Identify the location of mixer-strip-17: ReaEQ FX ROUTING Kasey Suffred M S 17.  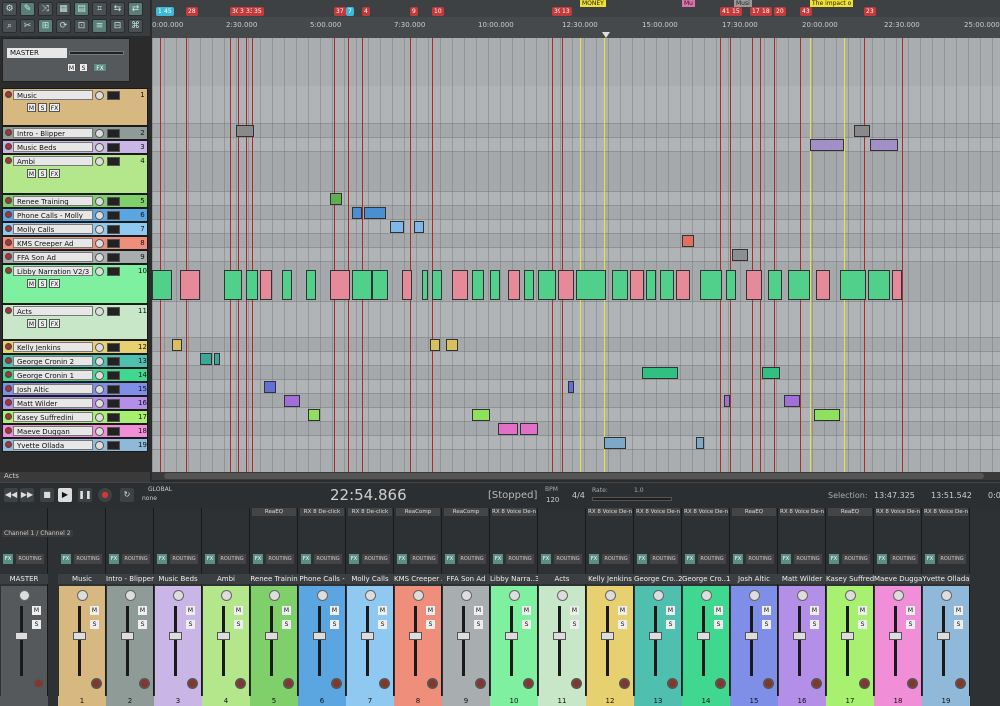
(850, 607).